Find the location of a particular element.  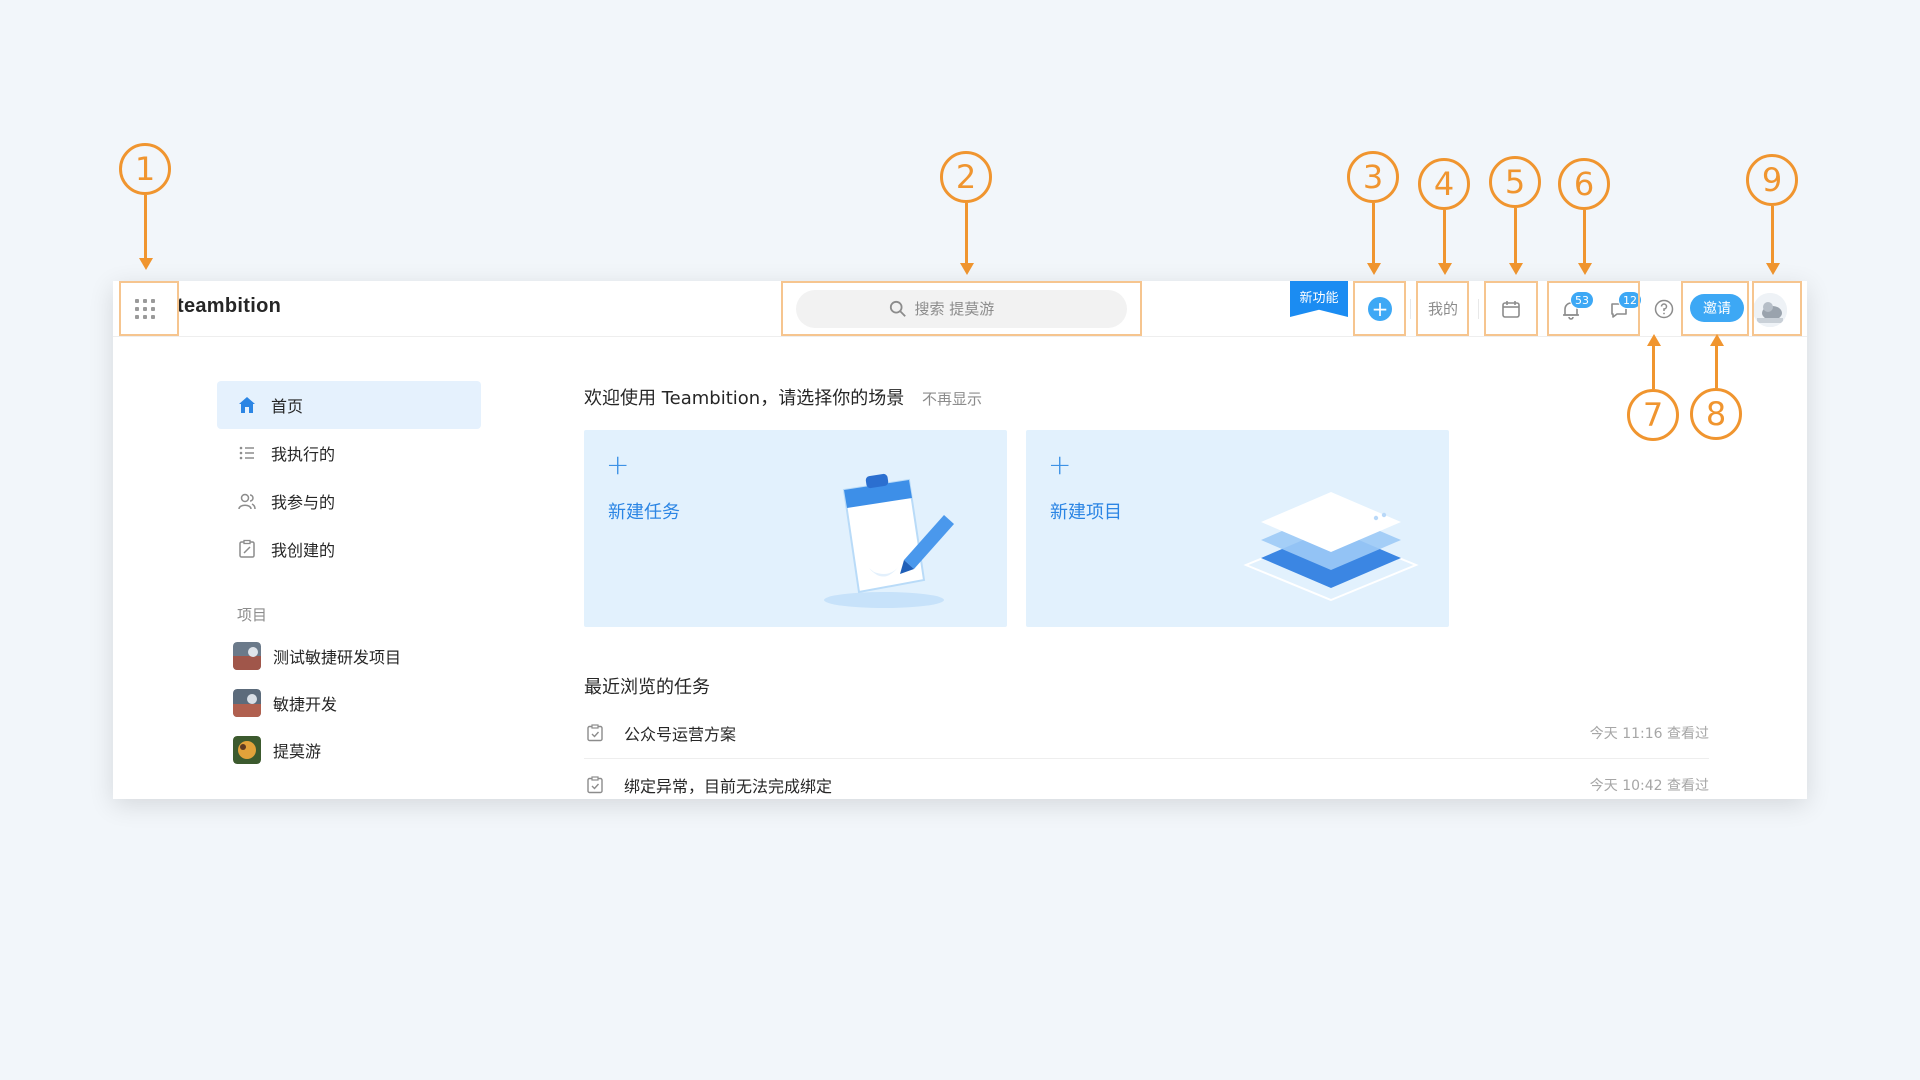

new-project-label: 新建项目 is located at coordinates (1086, 512).